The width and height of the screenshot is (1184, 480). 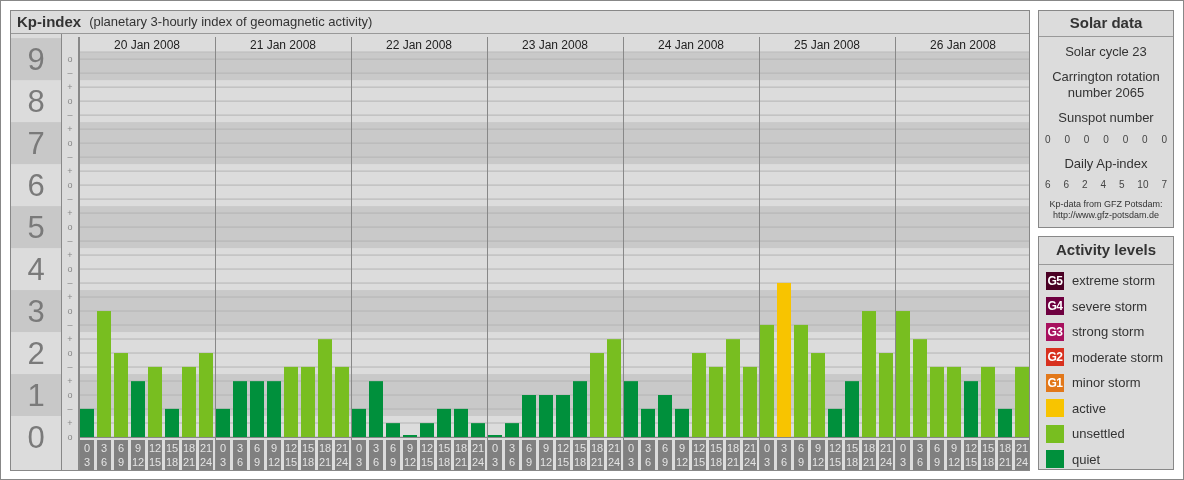 I want to click on date-label: 26 Jan 2008, so click(x=963, y=45).